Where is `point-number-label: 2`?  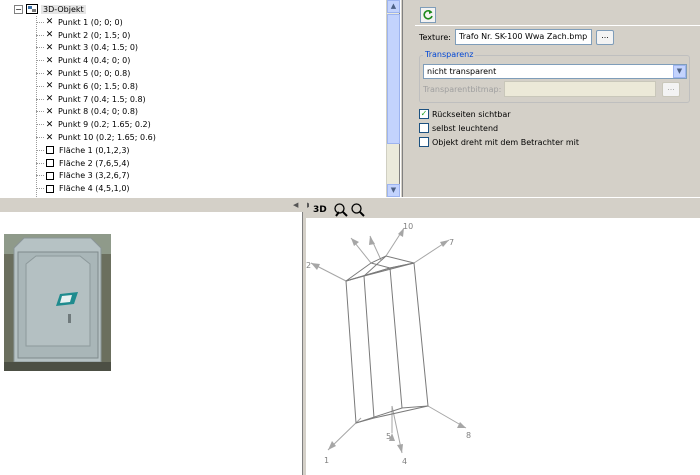 point-number-label: 2 is located at coordinates (308, 265).